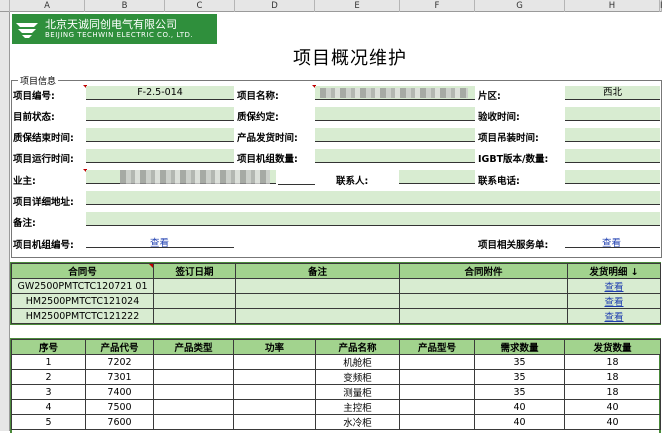 Image resolution: width=662 pixels, height=433 pixels. Describe the element at coordinates (82, 301) in the screenshot. I see `contract-no-cell: HM2500PMTCTC121024` at that location.